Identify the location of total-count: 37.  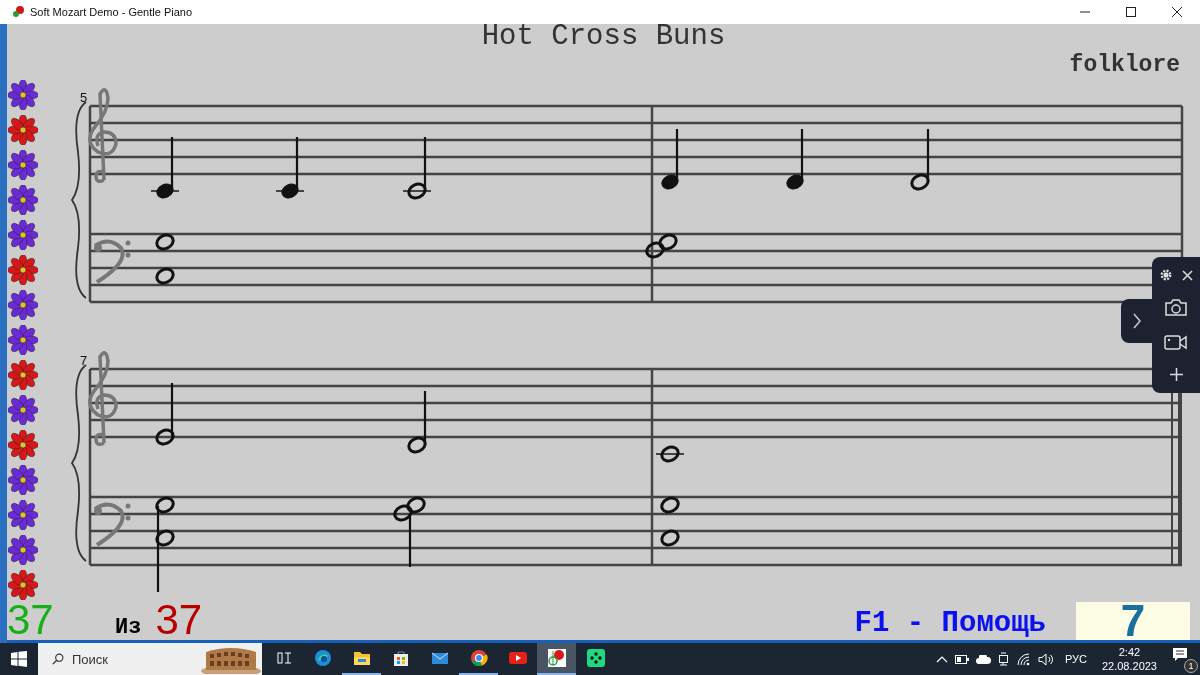
(179, 620).